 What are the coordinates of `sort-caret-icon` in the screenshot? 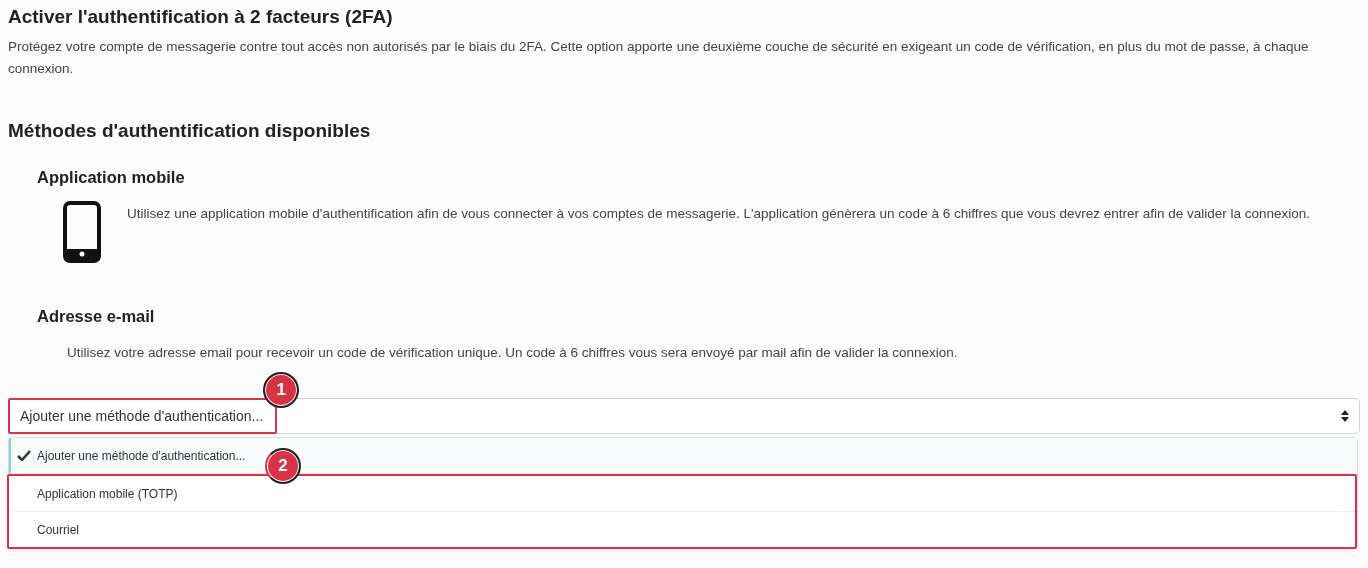 It's located at (1345, 416).